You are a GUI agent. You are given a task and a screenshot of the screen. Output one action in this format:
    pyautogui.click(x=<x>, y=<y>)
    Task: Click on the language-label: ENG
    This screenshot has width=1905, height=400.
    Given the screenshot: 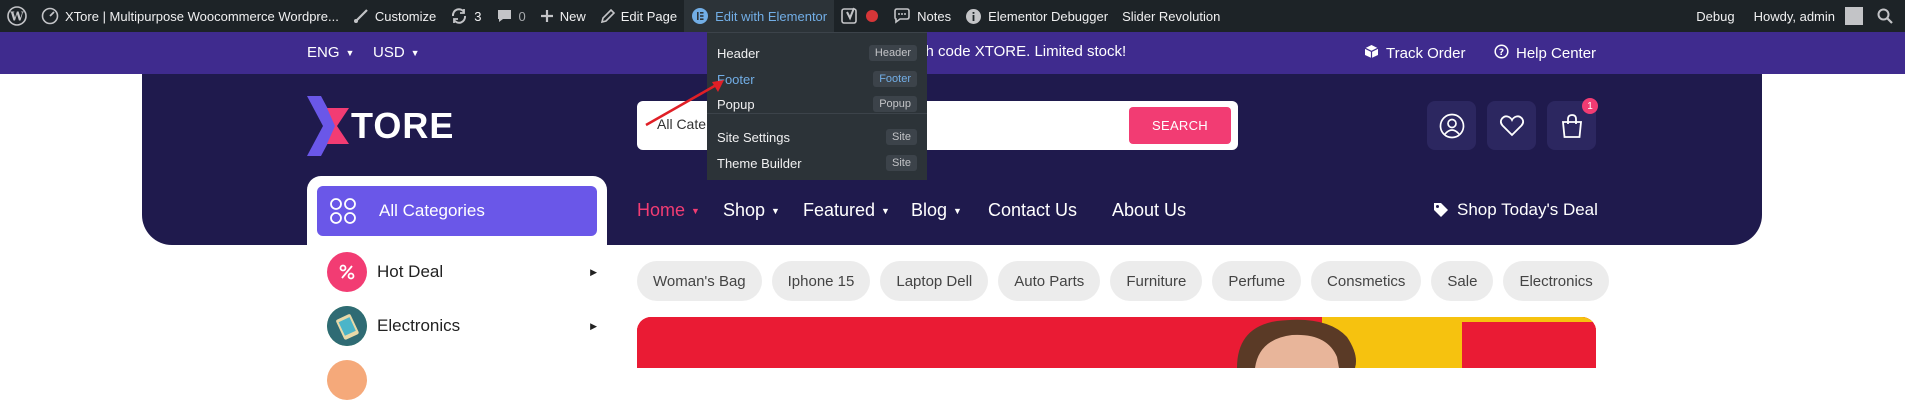 What is the action you would take?
    pyautogui.click(x=323, y=52)
    